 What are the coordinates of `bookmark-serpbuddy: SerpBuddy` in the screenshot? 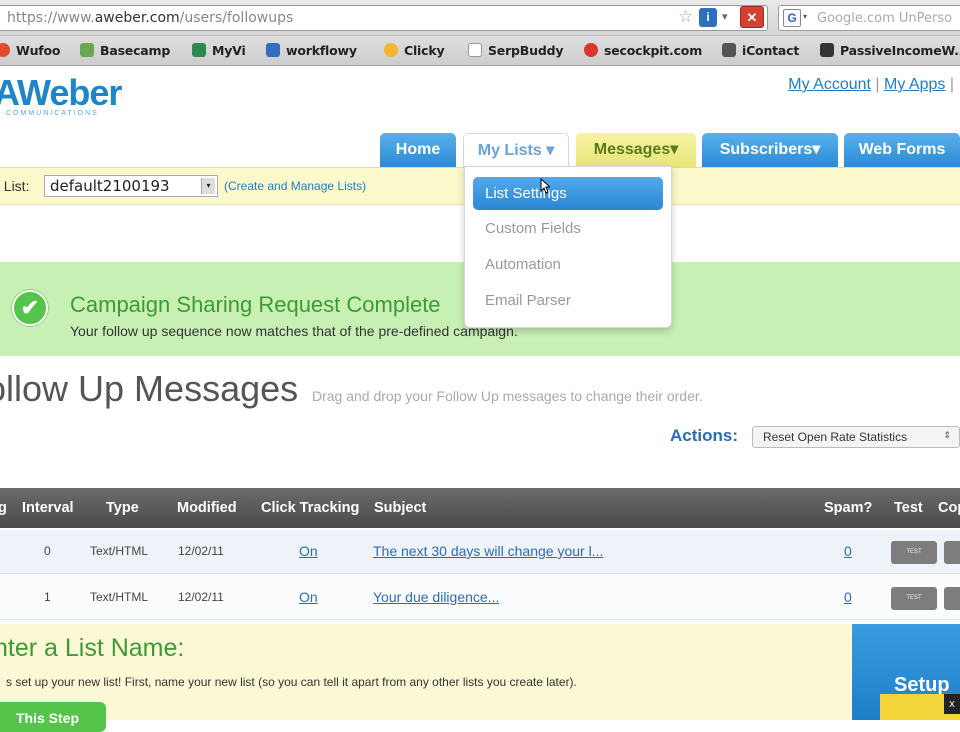 It's located at (515, 50).